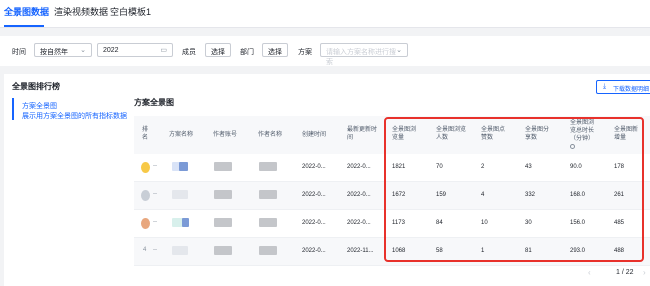  Describe the element at coordinates (36, 86) in the screenshot. I see `ranking-title: 全景图排行榜` at that location.